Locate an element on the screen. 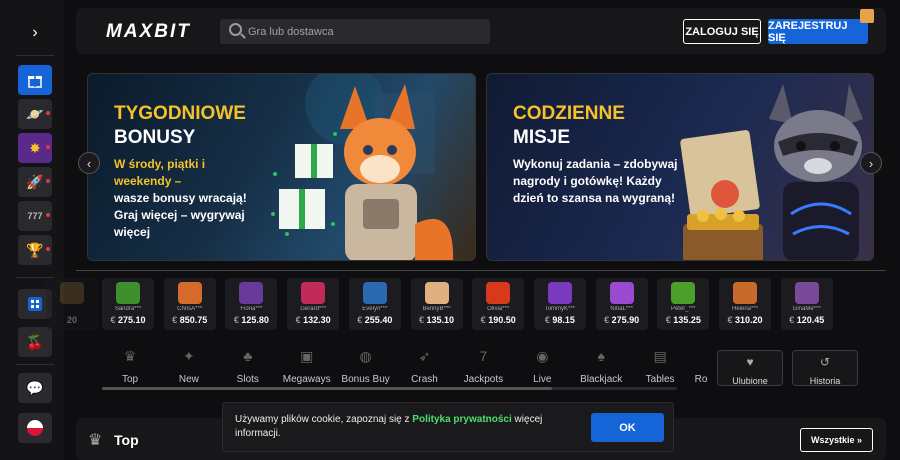 The image size is (900, 460). winner-amount: € 255.40 is located at coordinates (375, 320).